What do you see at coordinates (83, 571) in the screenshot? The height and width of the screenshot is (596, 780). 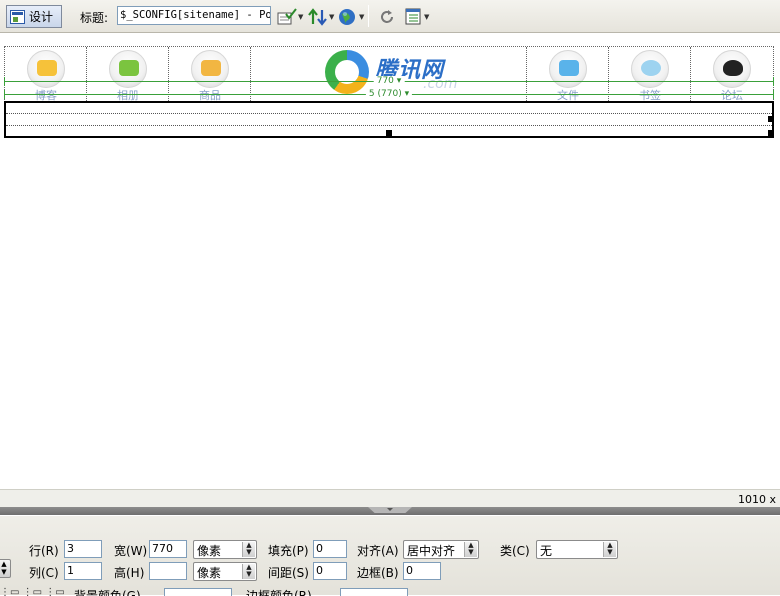 I see `cols-input: 1` at bounding box center [83, 571].